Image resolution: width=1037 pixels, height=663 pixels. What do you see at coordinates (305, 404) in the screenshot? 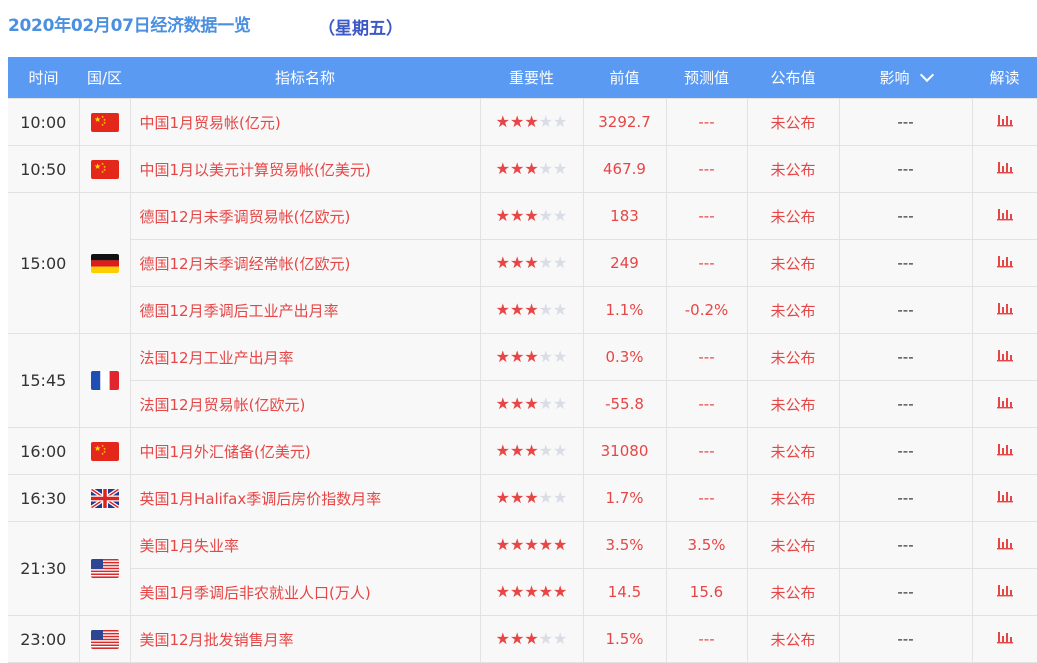
I see `indicator-name: 法国12月贸易帐(亿欧元)` at bounding box center [305, 404].